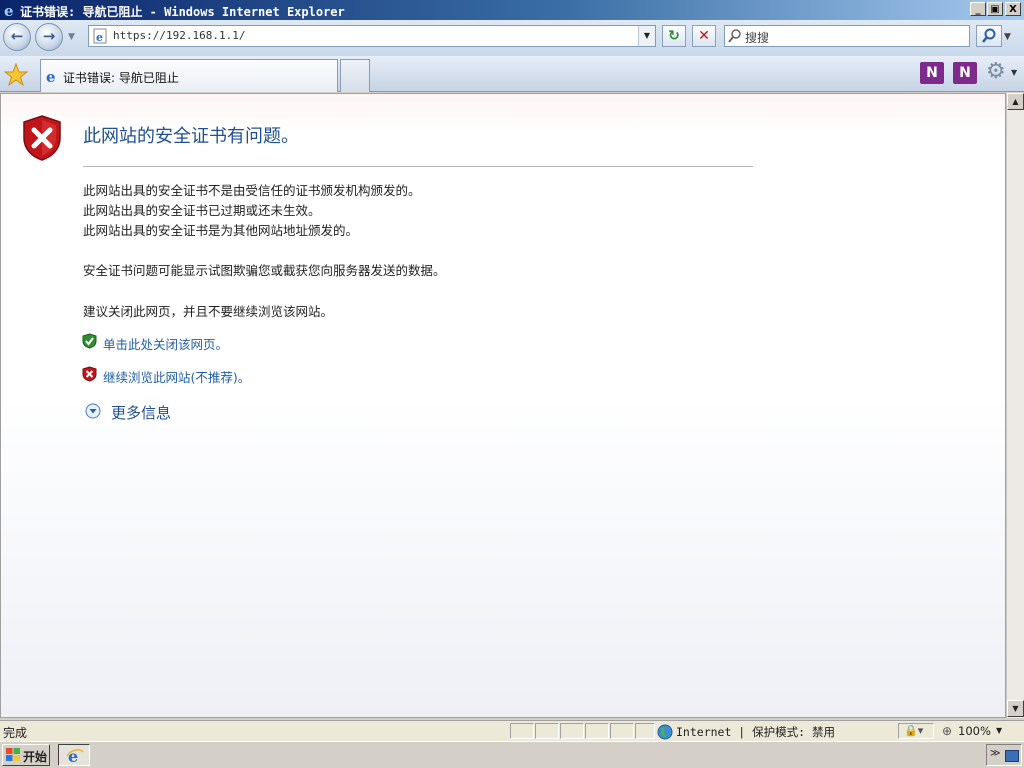  I want to click on vertical-scrollbar: ▲ ▼, so click(1015, 405).